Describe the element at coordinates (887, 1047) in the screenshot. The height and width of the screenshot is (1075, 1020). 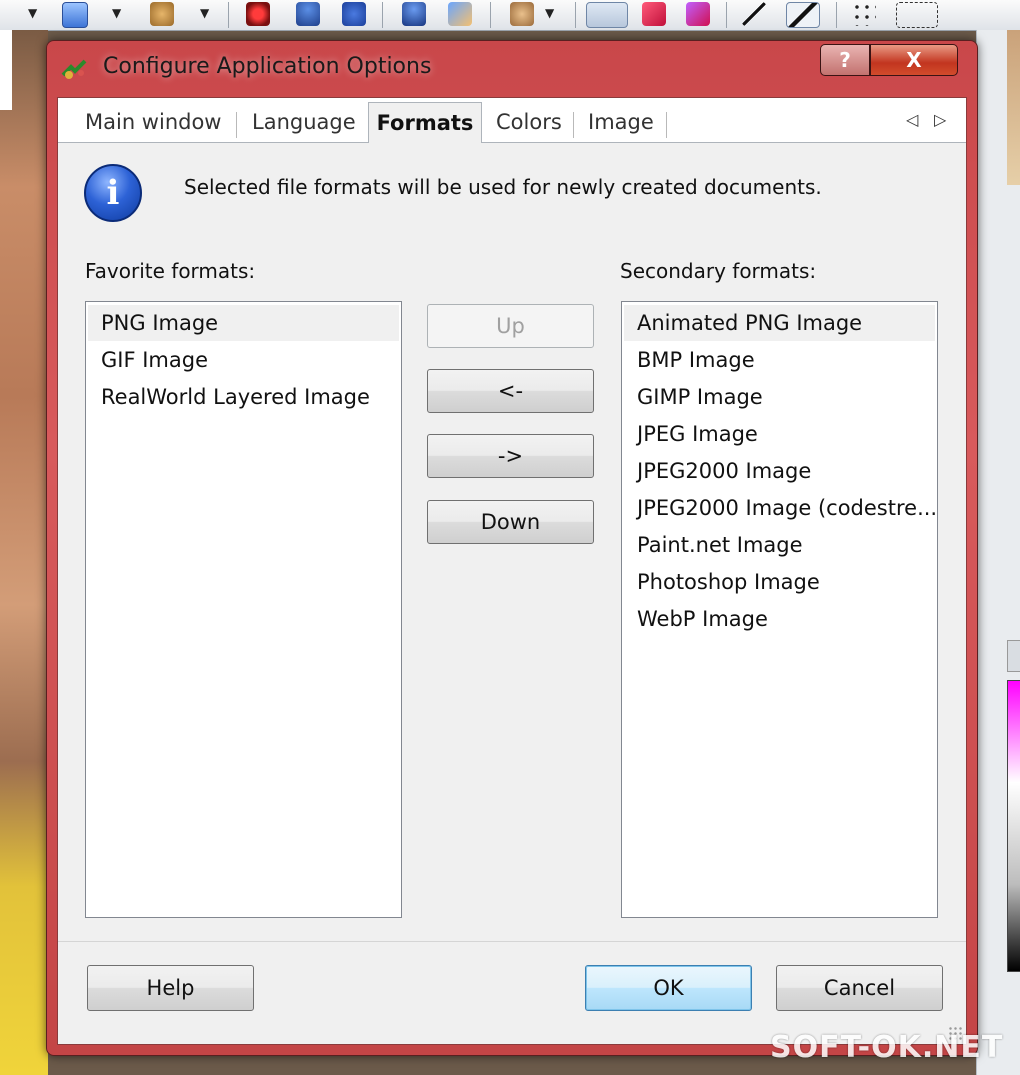
I see `watermark: SOFT-OK.NET` at that location.